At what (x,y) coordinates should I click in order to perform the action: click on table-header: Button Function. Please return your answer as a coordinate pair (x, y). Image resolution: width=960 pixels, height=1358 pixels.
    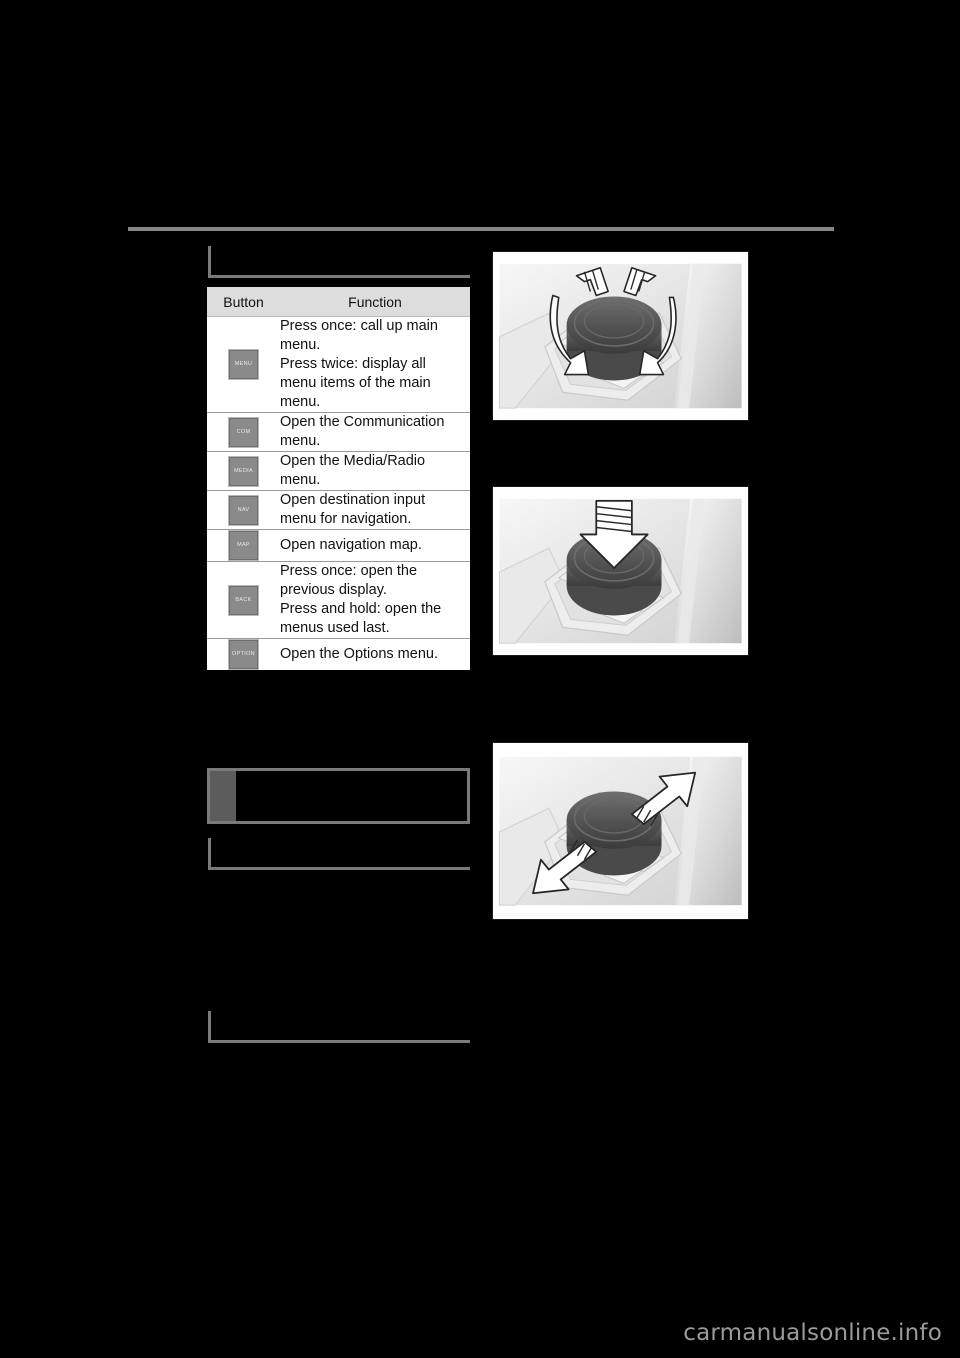
    Looking at the image, I should click on (338, 302).